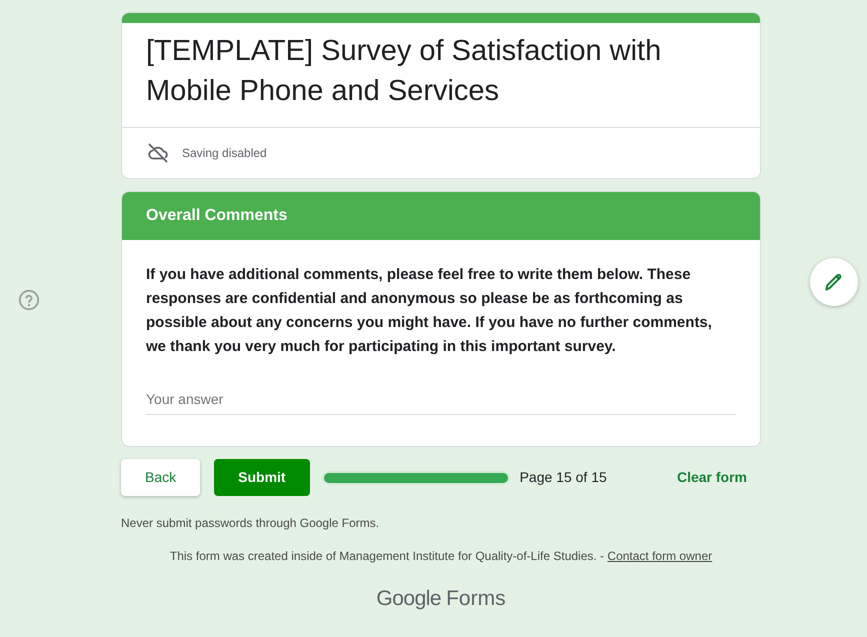 The width and height of the screenshot is (867, 637). Describe the element at coordinates (250, 523) in the screenshot. I see `password-warning: Never submit passwords through Google Forms.` at that location.